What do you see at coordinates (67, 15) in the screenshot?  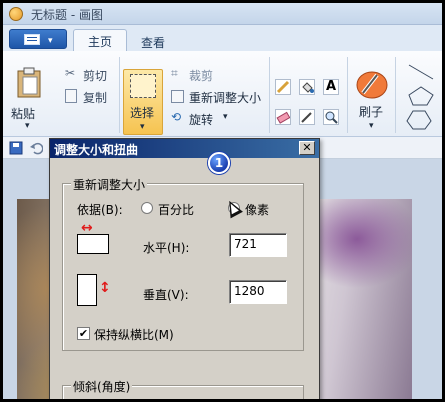 I see `window-title: 无标题 - 画图` at bounding box center [67, 15].